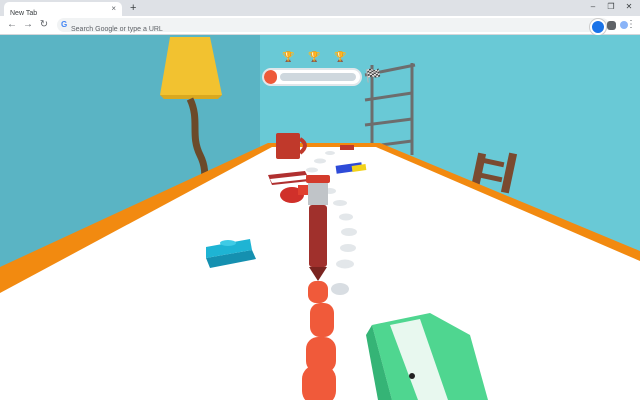  I want to click on window-close-icon: ✕, so click(629, 7).